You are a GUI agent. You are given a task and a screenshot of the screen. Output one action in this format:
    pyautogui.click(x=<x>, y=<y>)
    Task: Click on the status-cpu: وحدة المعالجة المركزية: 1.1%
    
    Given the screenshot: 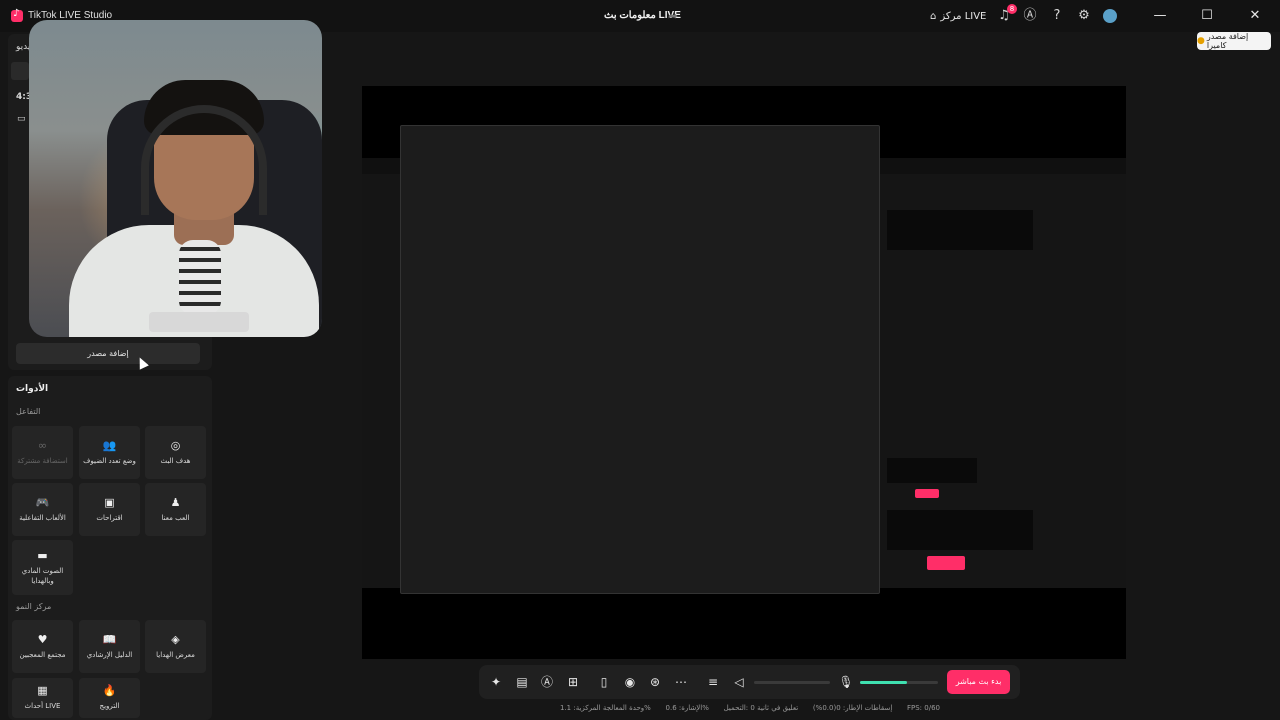 What is the action you would take?
    pyautogui.click(x=605, y=708)
    